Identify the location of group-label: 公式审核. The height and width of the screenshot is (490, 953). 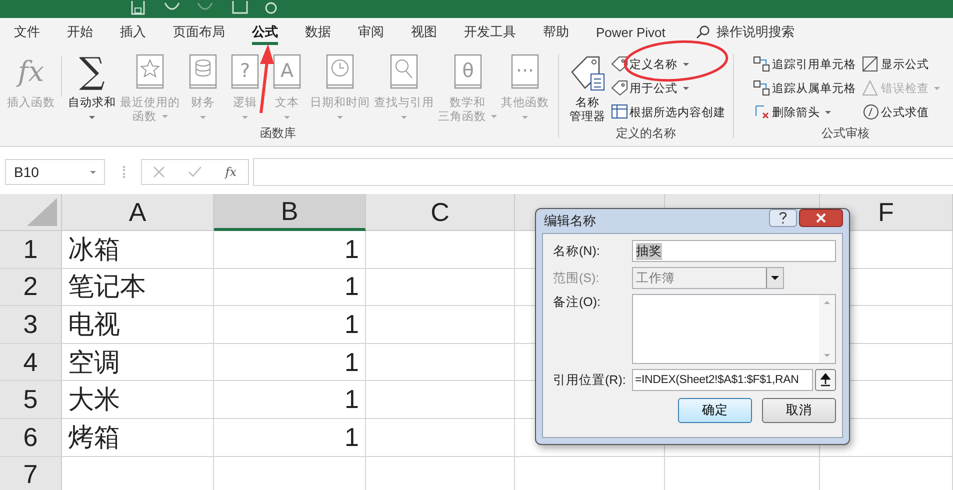
(846, 133).